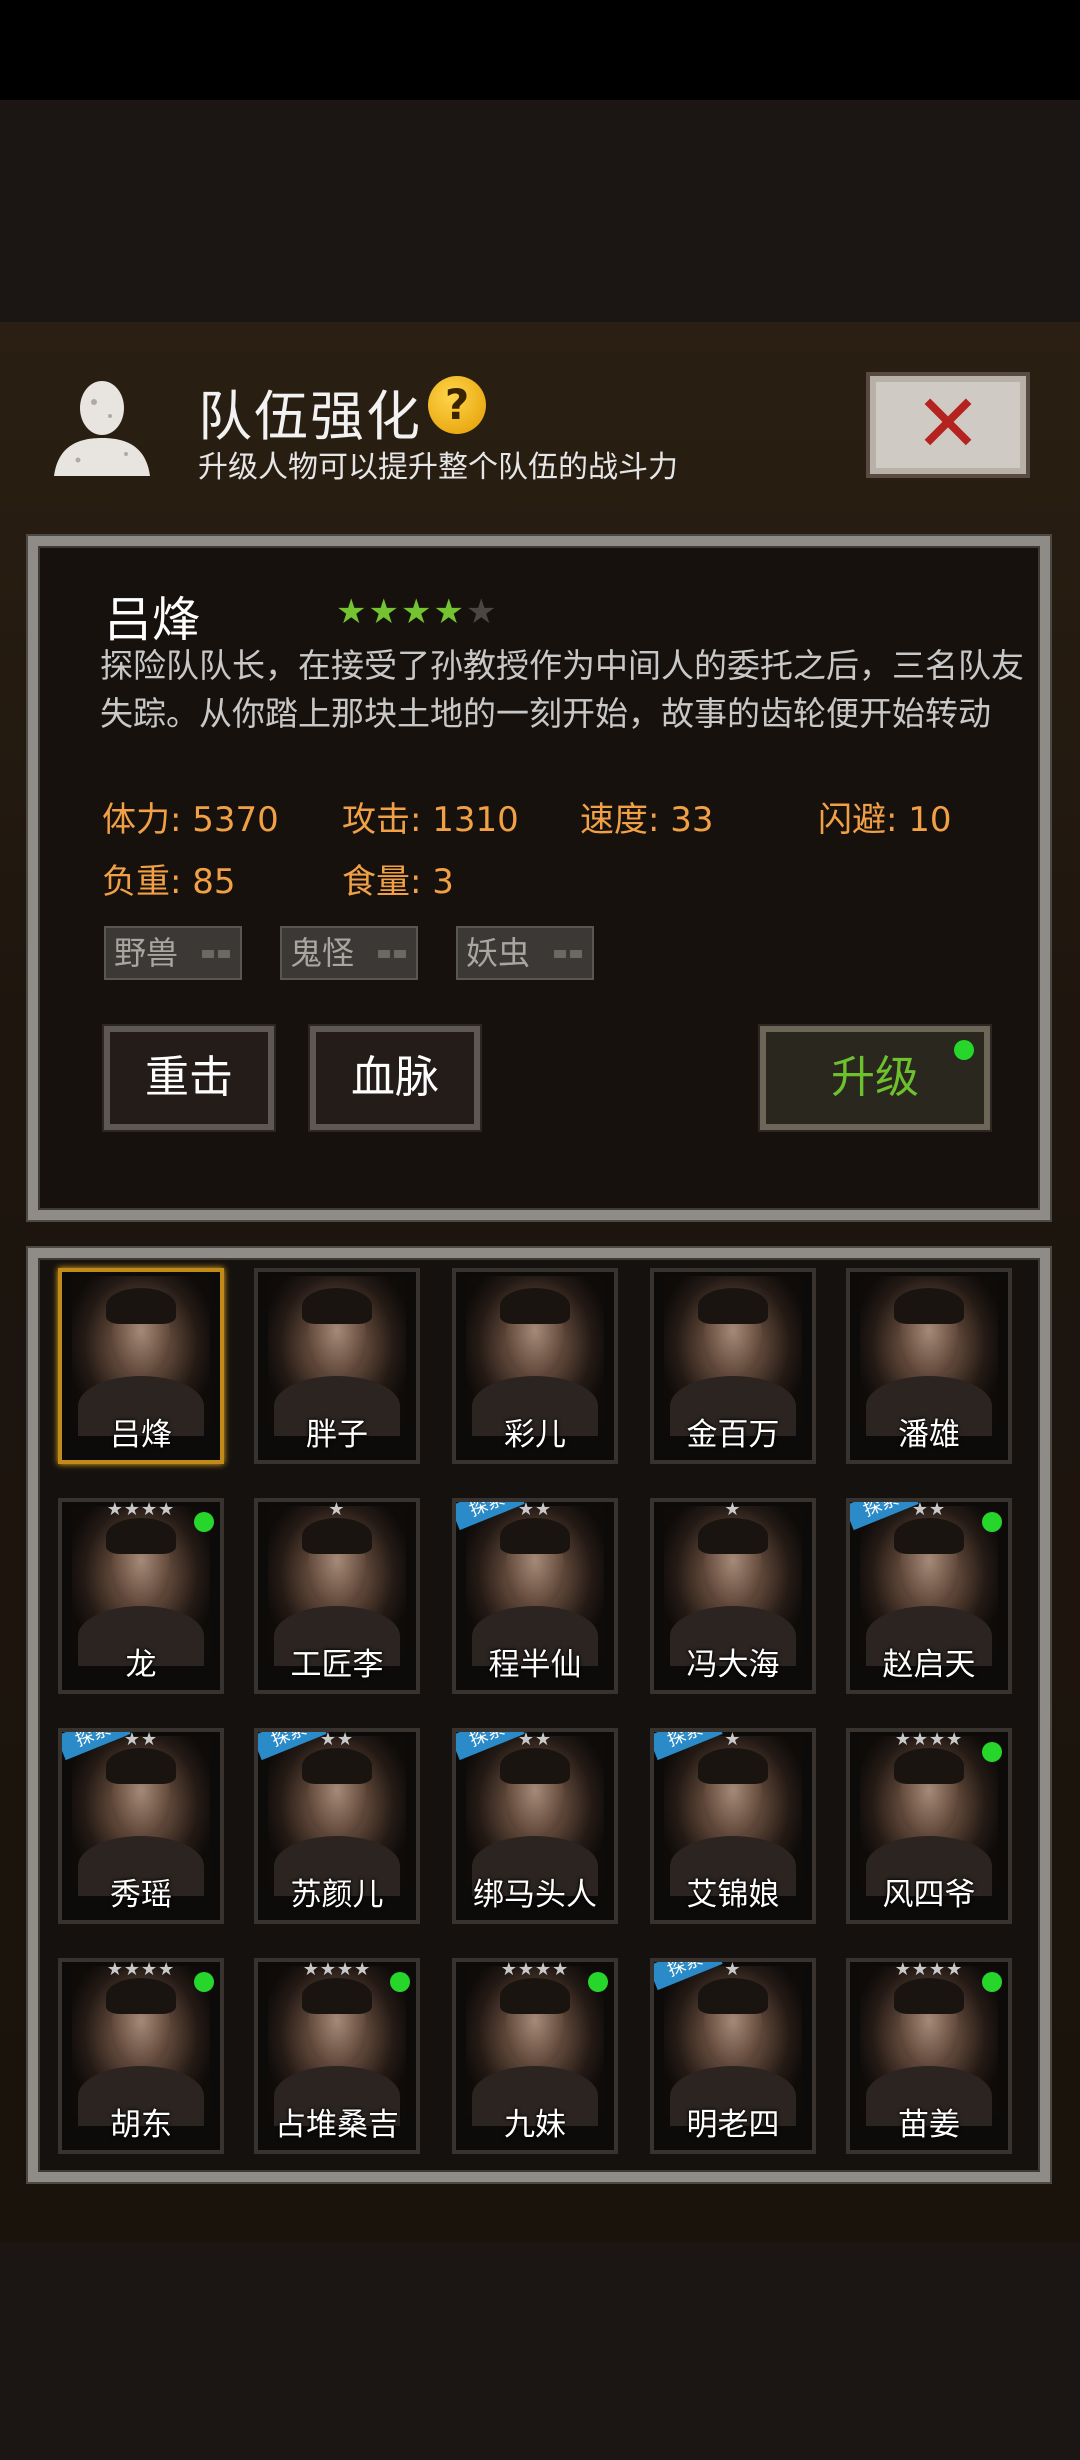 The image size is (1080, 2460). I want to click on roster-card-name: 胖子, so click(337, 1435).